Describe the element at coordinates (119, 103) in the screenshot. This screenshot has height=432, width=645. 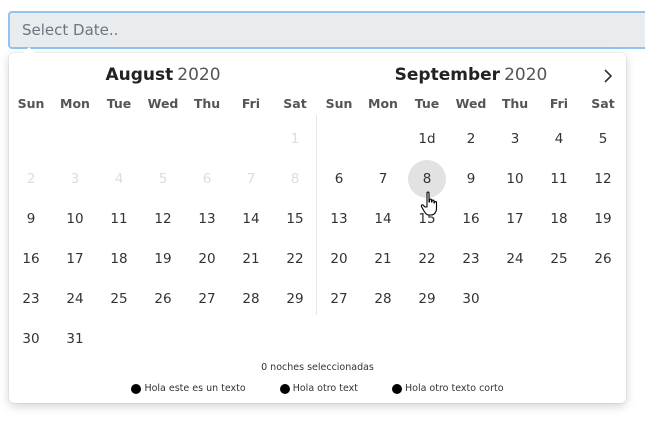
I see `weekday-label: Tue` at that location.